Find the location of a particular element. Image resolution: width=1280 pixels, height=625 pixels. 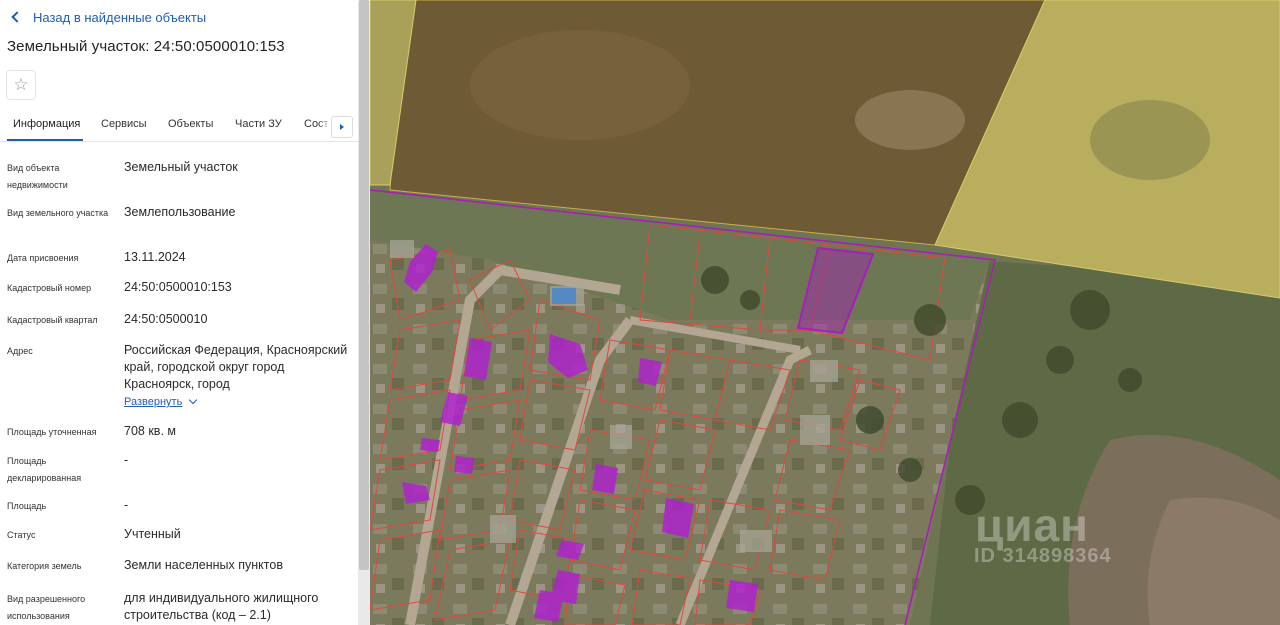

chevron-down-icon is located at coordinates (193, 400).